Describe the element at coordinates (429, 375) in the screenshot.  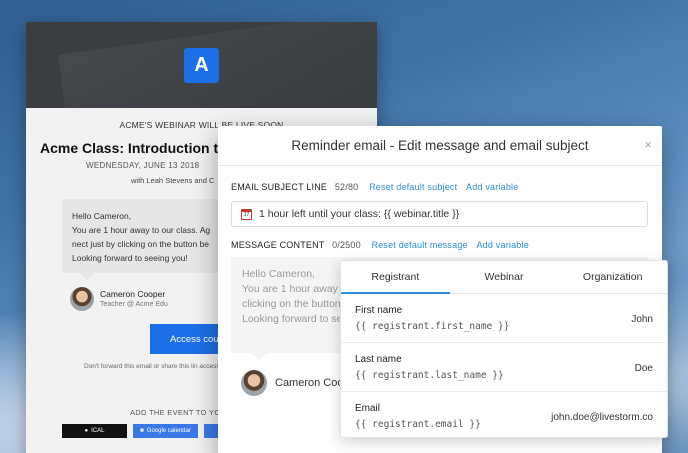
I see `variable-code: {{ registrant.last_name }}` at that location.